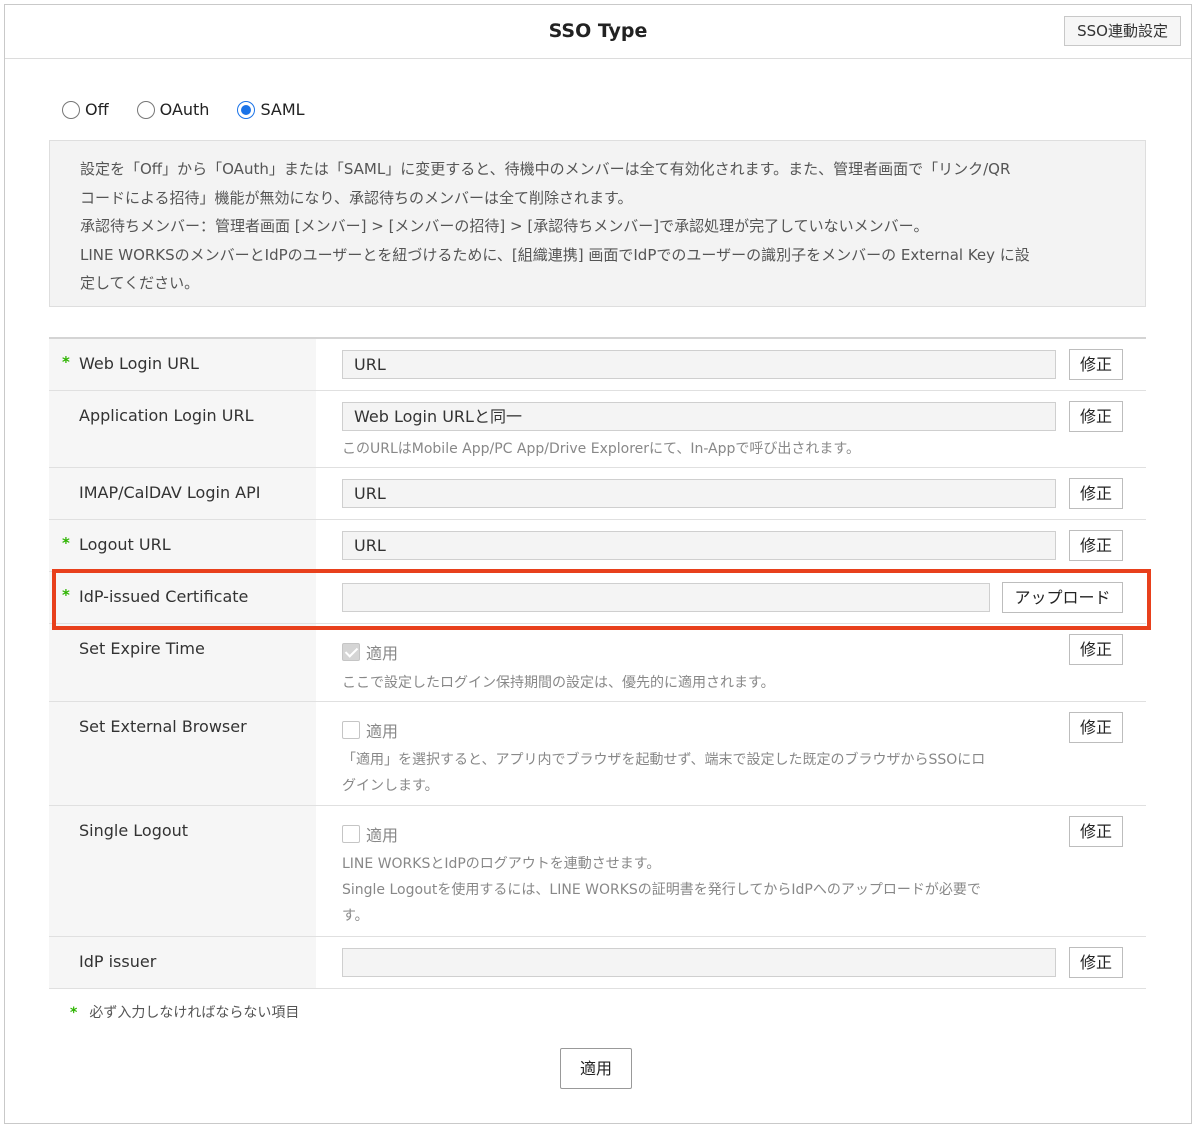  I want to click on sso-type-radio-group: Off OAuth SAML, so click(197, 109).